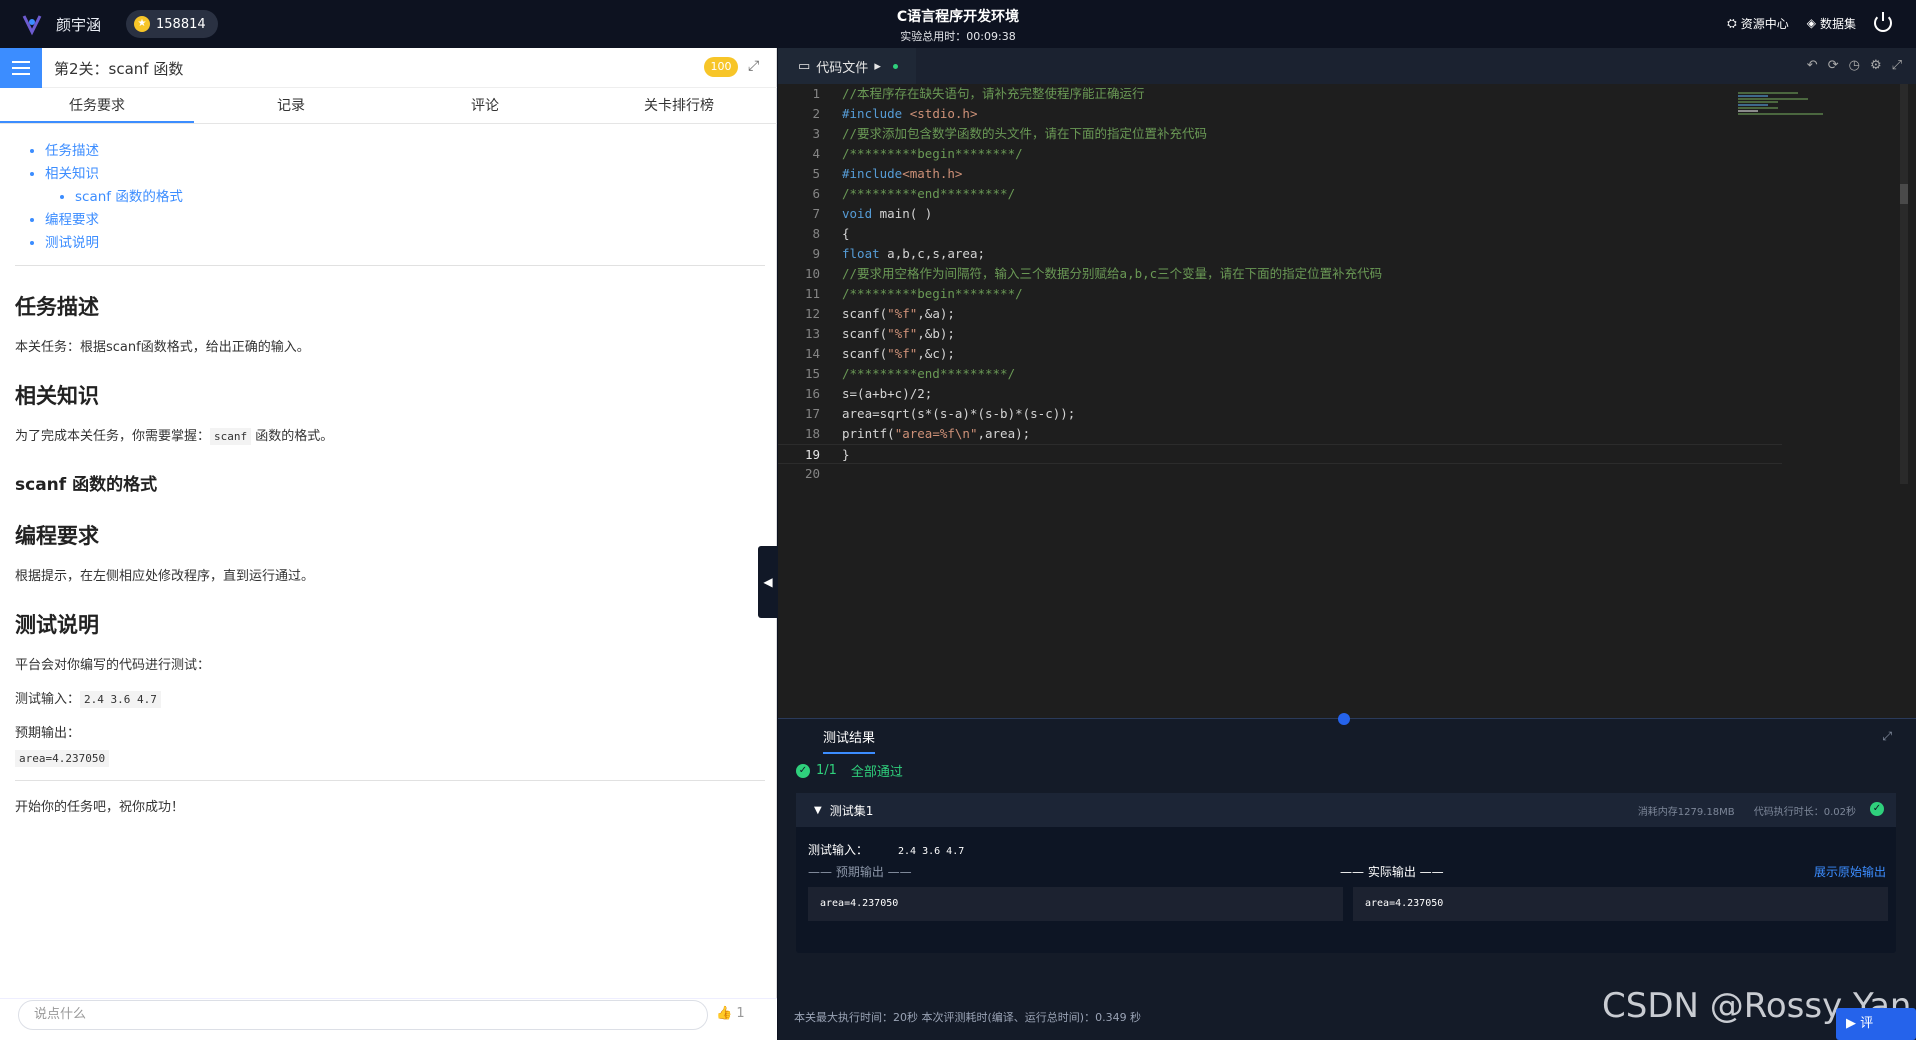  Describe the element at coordinates (860, 872) in the screenshot. I see `expected-output-label: —— 预期输出 ——` at that location.